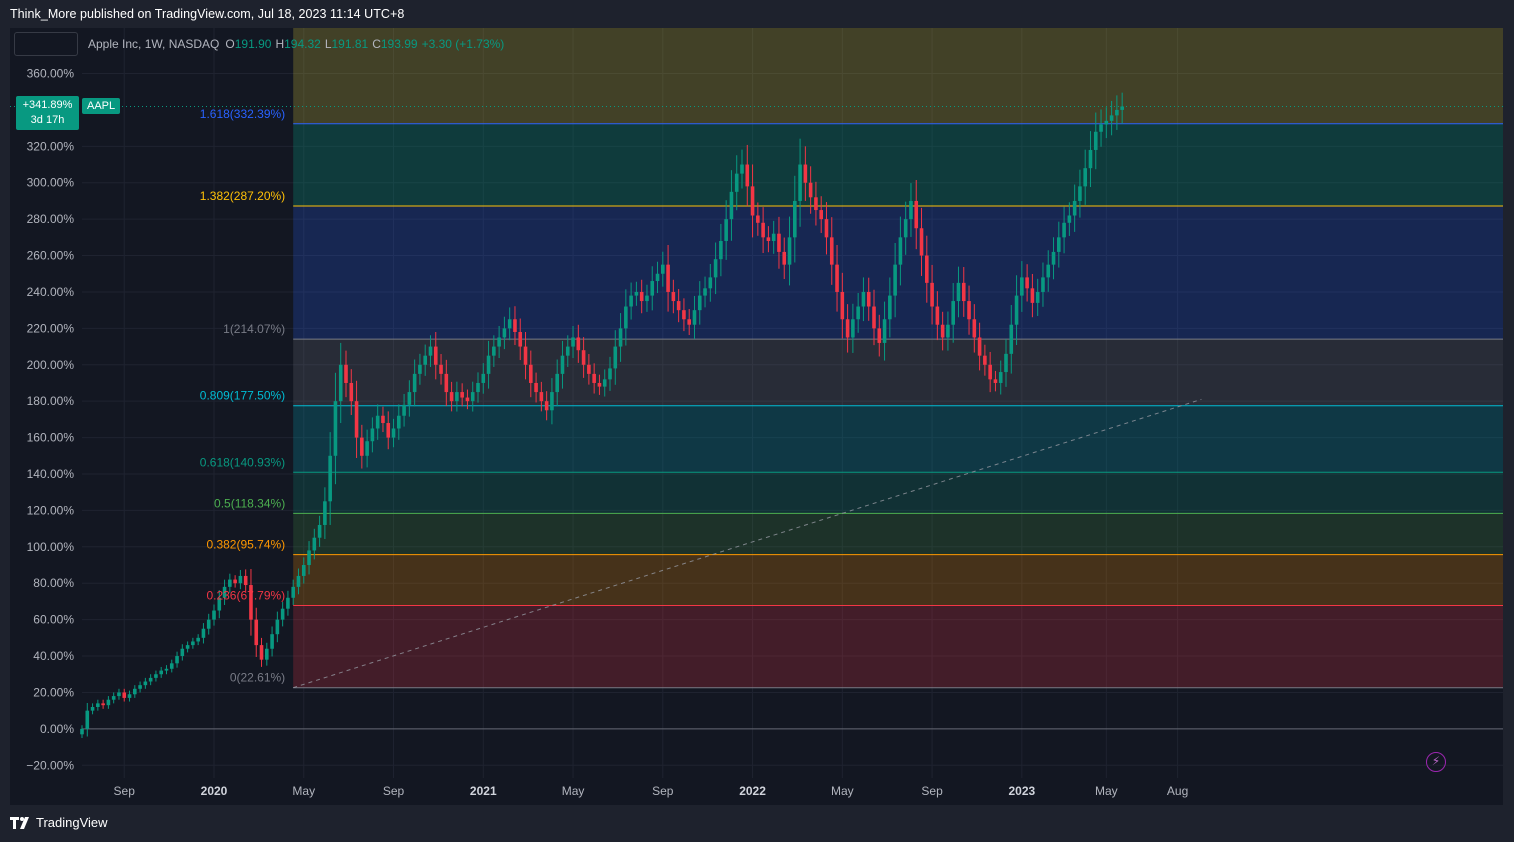 This screenshot has height=842, width=1514. What do you see at coordinates (51, 183) in the screenshot?
I see `y-tick-label: 300.00%` at bounding box center [51, 183].